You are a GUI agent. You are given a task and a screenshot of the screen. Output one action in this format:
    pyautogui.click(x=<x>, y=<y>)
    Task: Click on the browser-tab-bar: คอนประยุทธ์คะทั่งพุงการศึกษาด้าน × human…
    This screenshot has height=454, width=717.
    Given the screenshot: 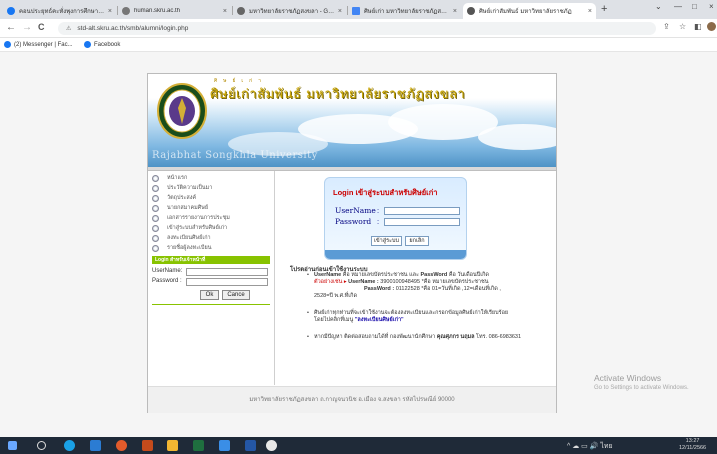 What is the action you would take?
    pyautogui.click(x=358, y=9)
    